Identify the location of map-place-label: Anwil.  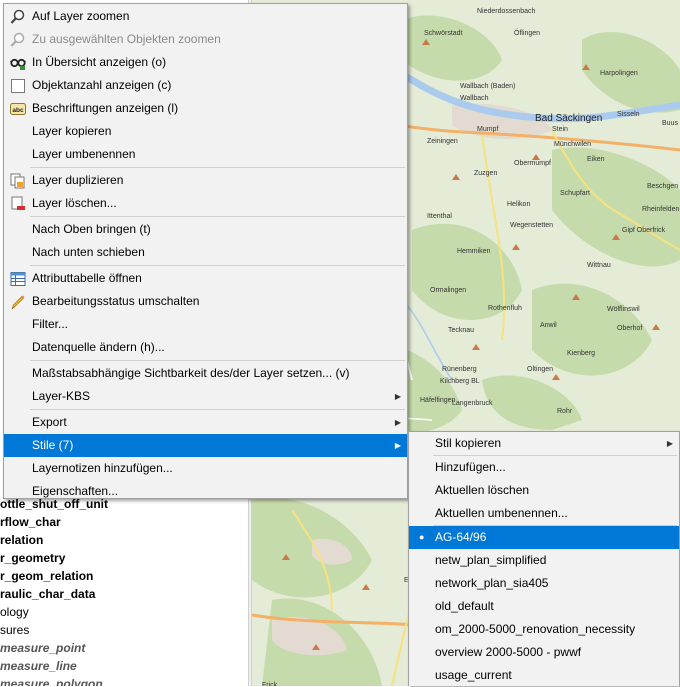
(548, 325).